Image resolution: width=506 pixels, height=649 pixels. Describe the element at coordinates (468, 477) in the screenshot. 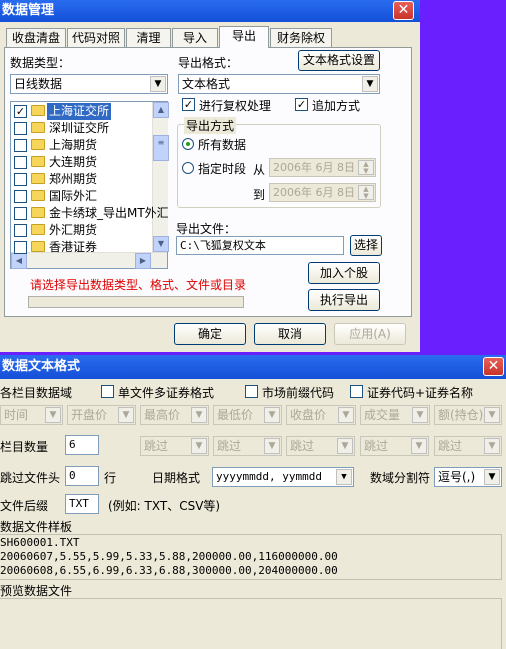

I see `separator-select: 逗号(,) ▼` at that location.